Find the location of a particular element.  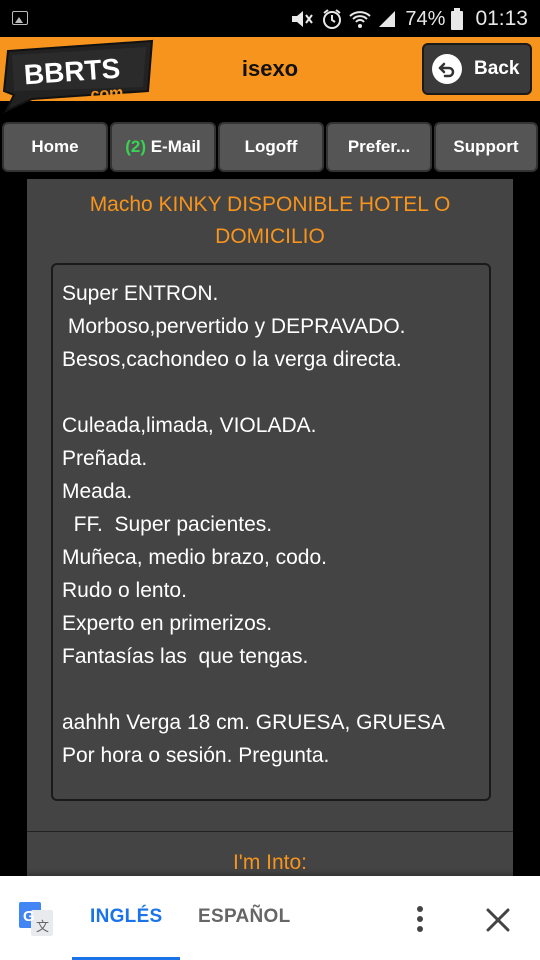

description-line: Besos,cachondeo o la verga directa. is located at coordinates (232, 359).